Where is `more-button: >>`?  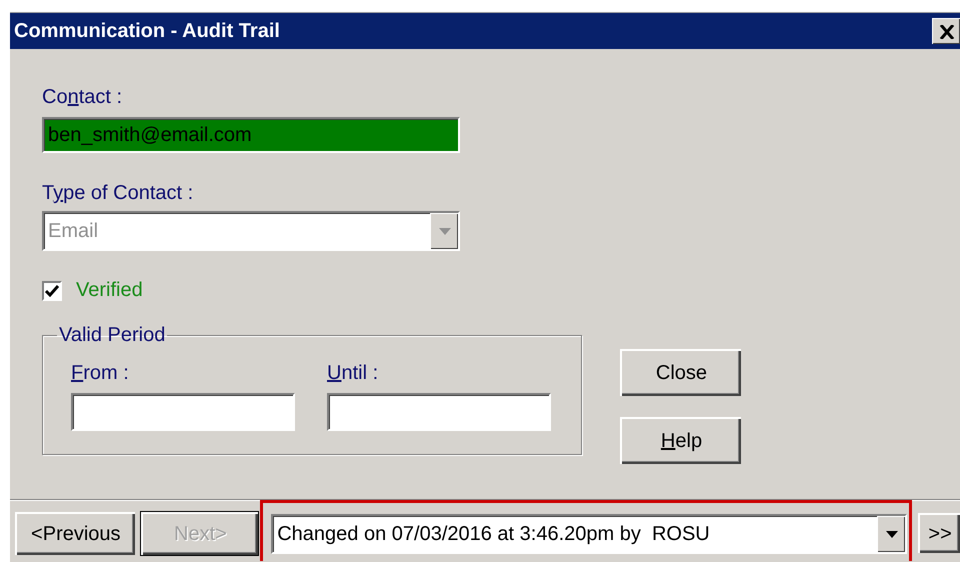 more-button: >> is located at coordinates (939, 533).